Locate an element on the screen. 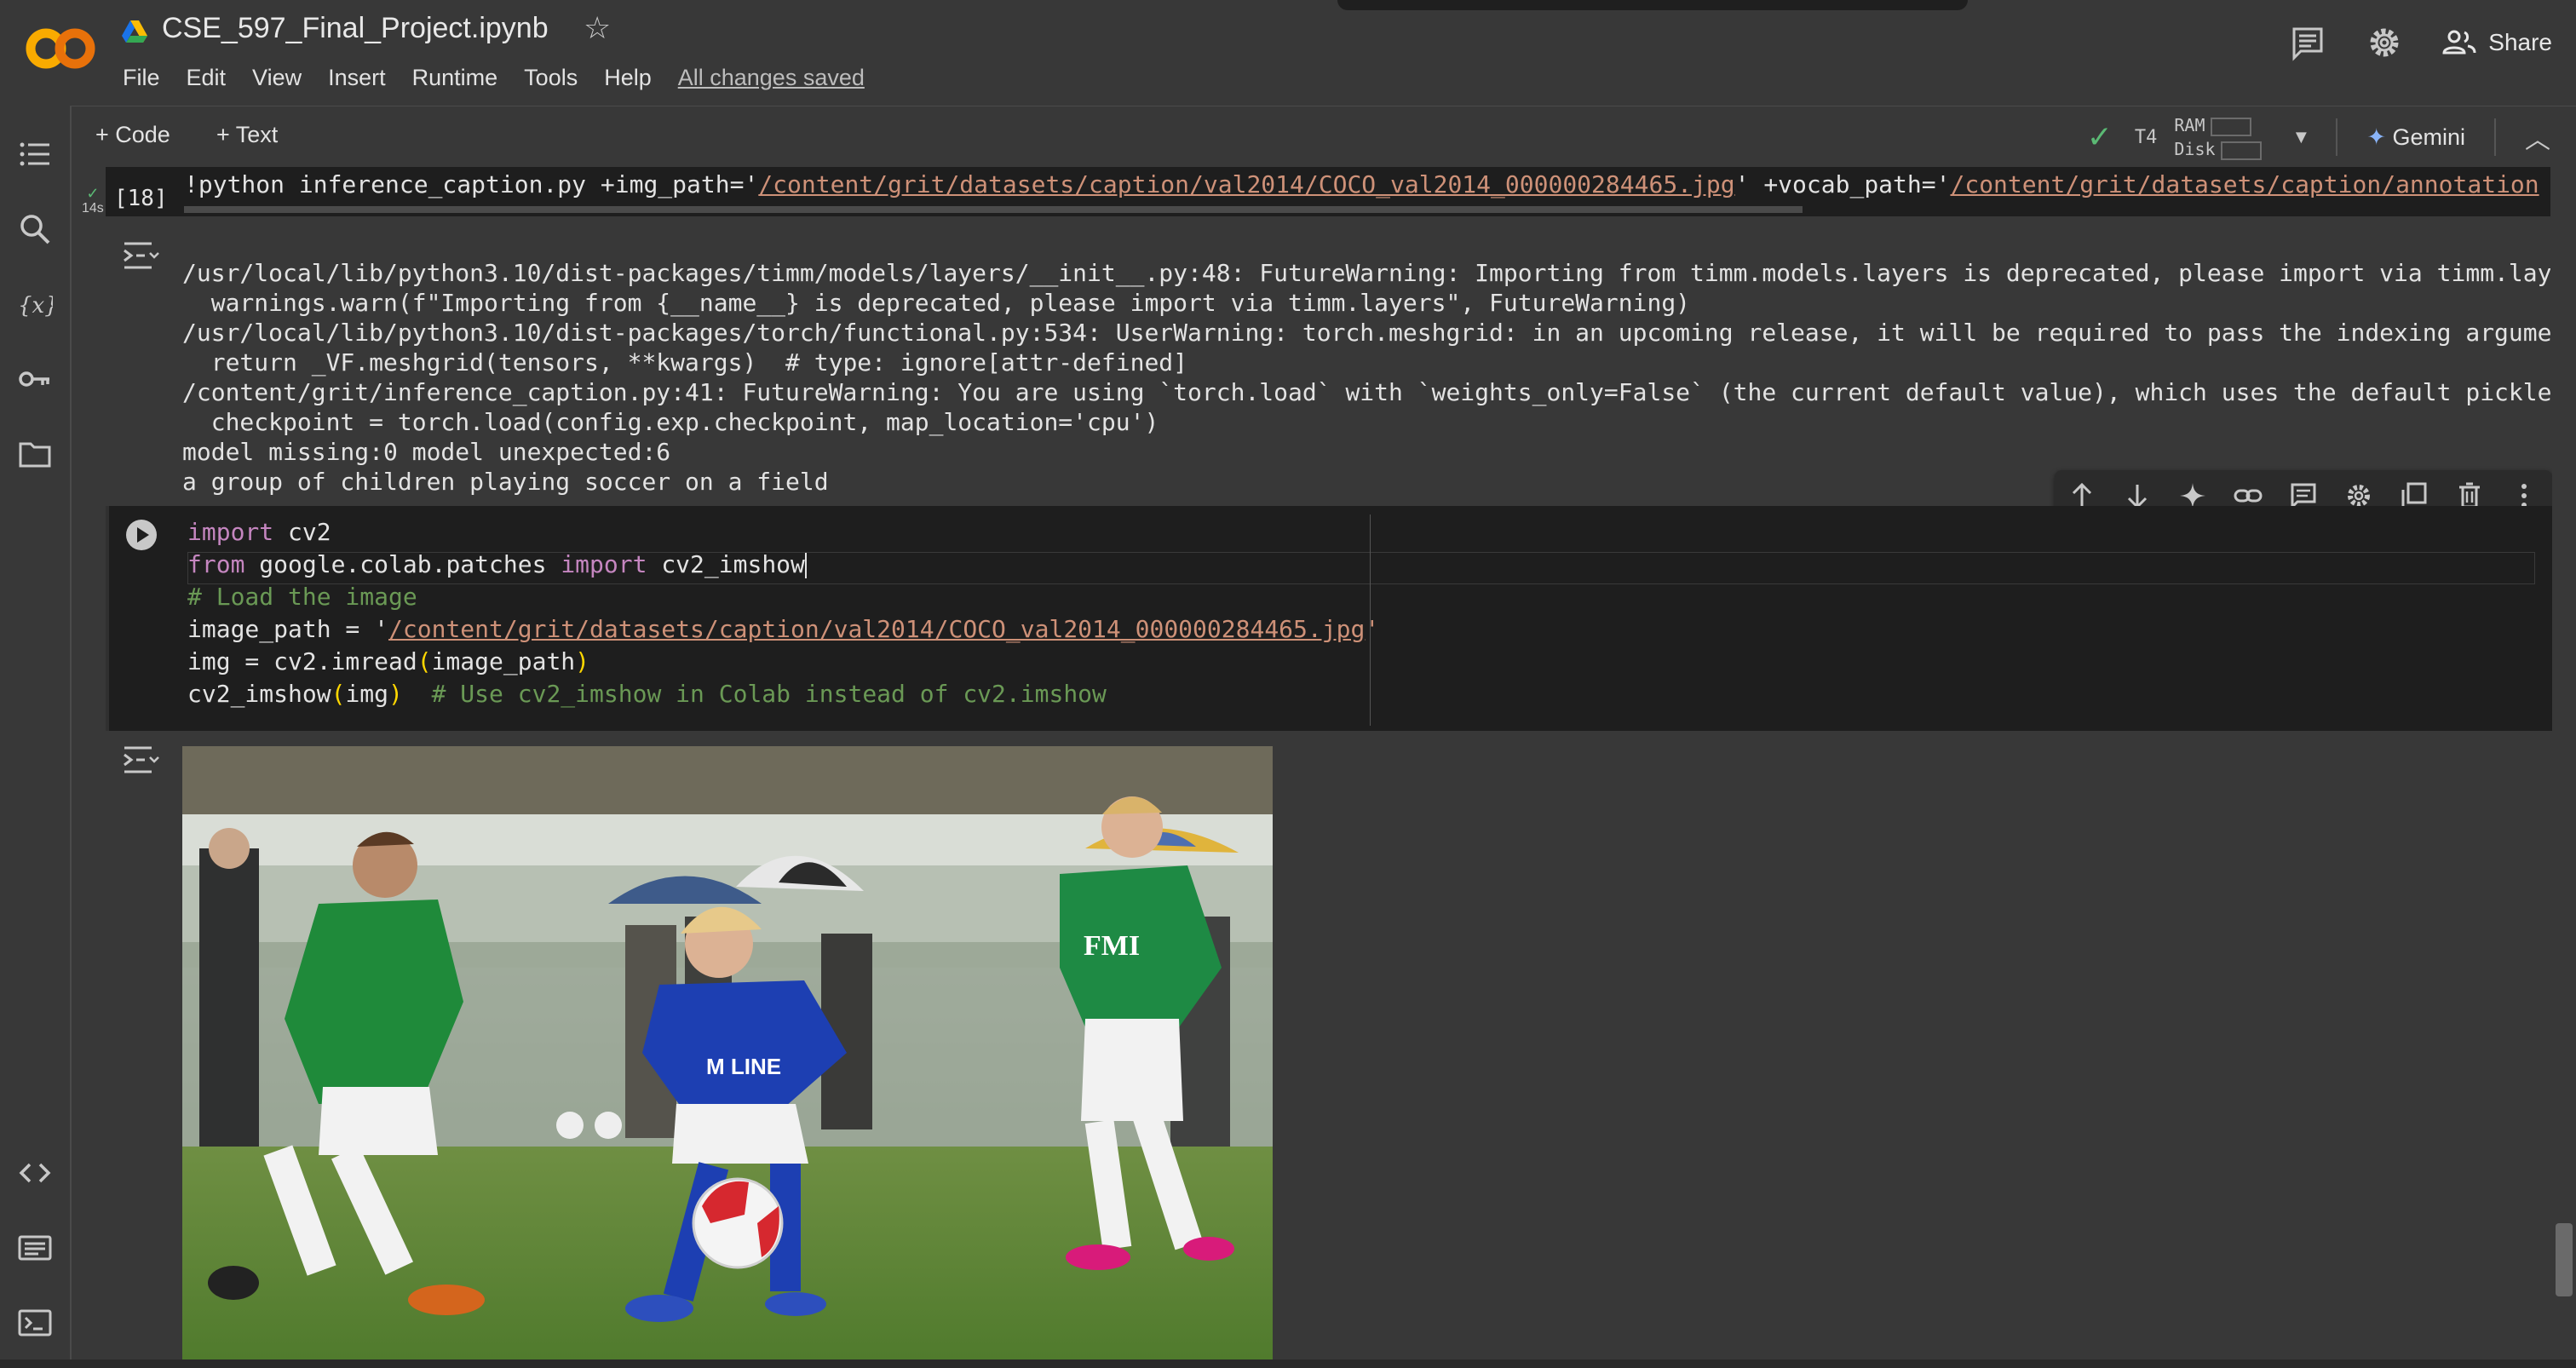 The width and height of the screenshot is (2576, 1368). share-button: Share is located at coordinates (2497, 42).